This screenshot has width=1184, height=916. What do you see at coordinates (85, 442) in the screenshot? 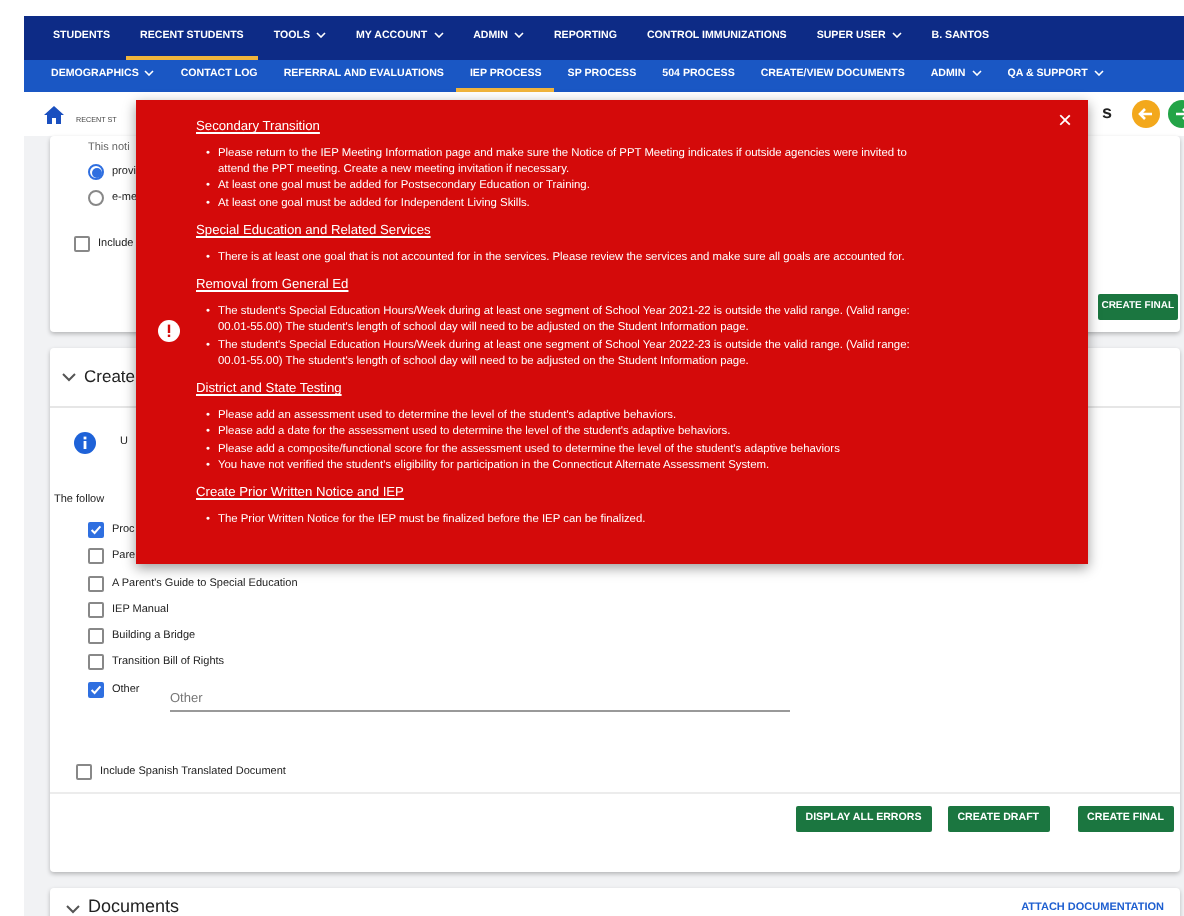
I see `info-icon` at bounding box center [85, 442].